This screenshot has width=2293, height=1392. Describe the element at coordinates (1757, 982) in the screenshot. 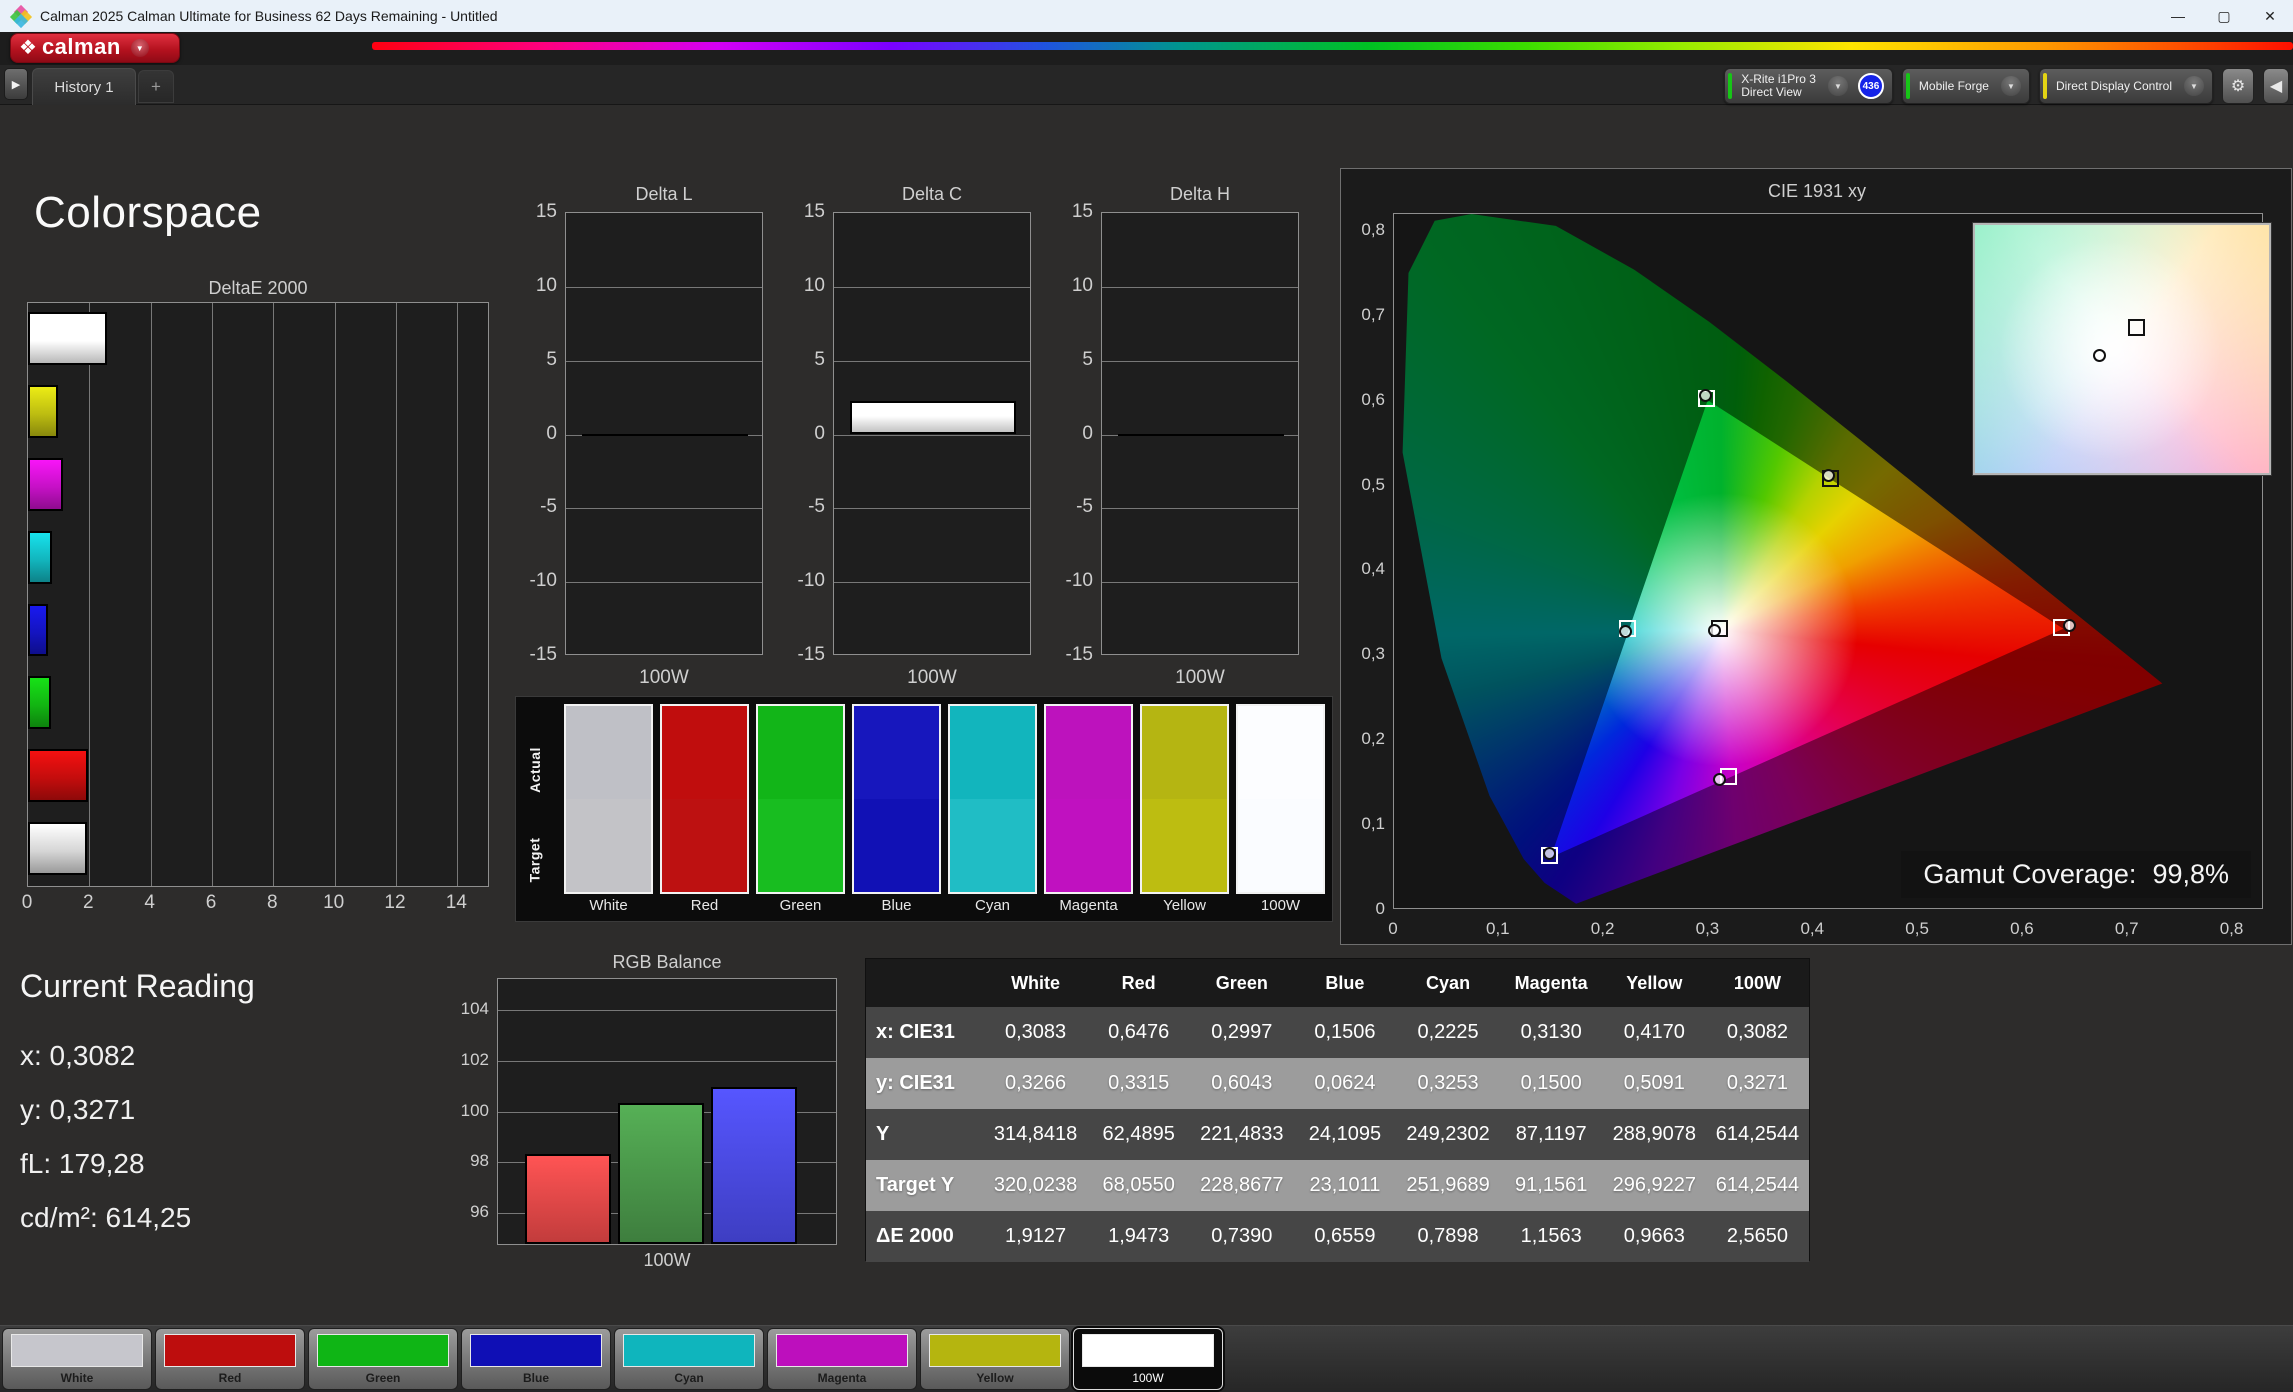

I see `table-col-100w: 100W` at that location.